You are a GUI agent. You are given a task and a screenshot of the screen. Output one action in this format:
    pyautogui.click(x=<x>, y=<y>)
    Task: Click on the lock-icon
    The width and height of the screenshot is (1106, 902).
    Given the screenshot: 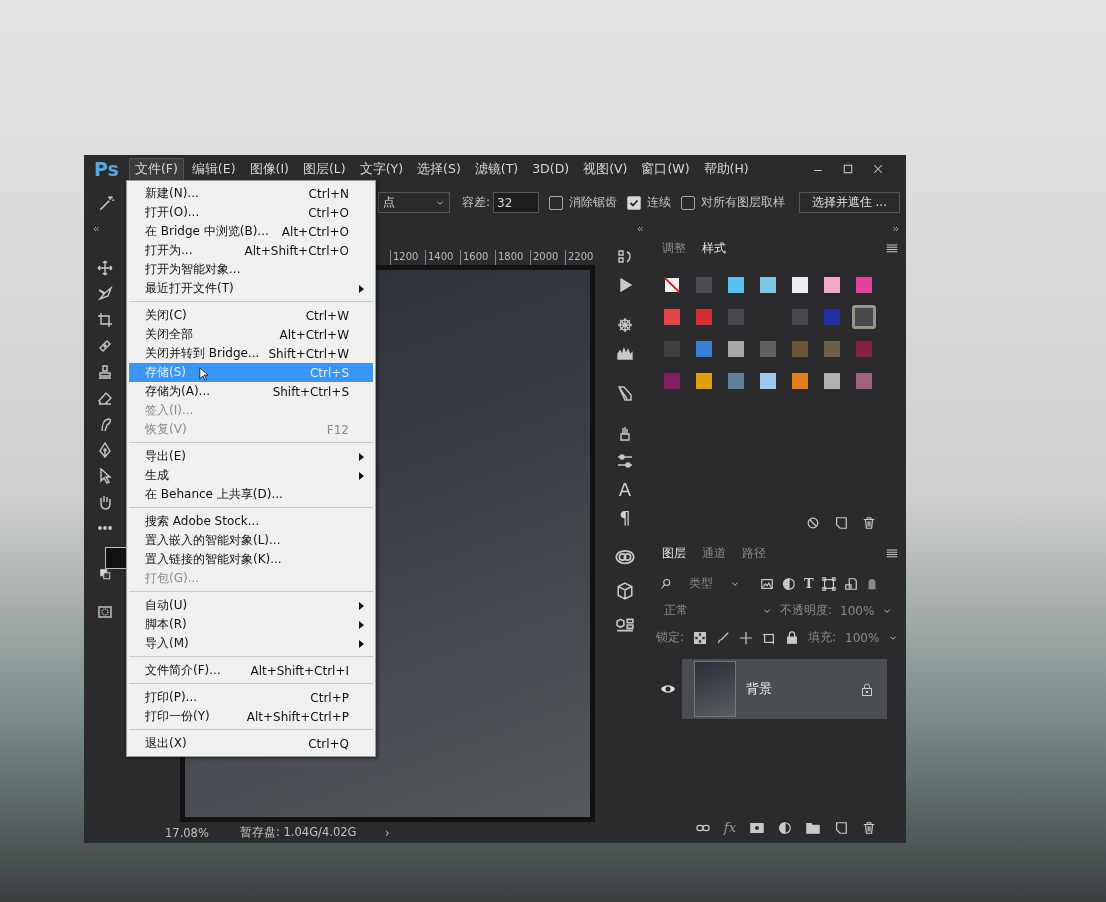 What is the action you would take?
    pyautogui.click(x=792, y=637)
    